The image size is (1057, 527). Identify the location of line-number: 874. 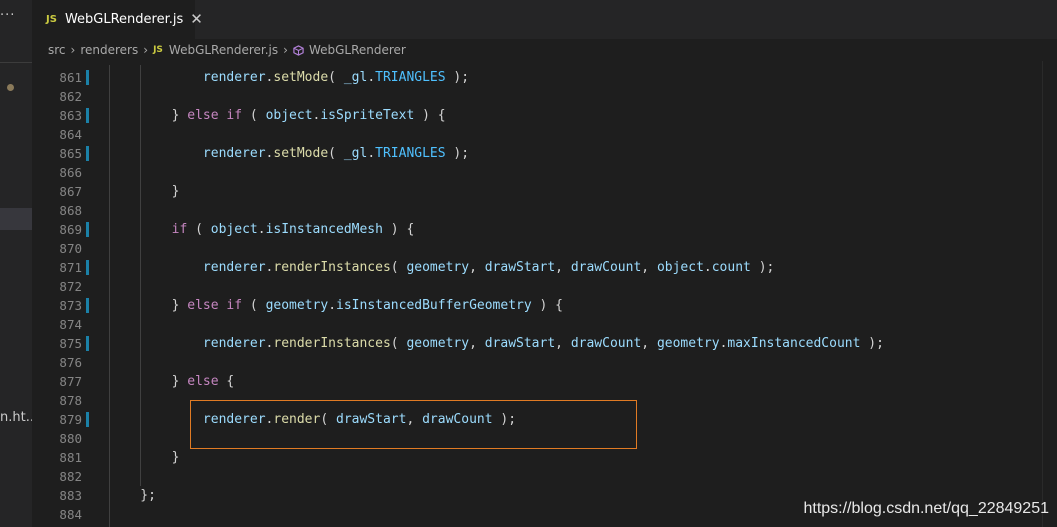
(70, 324).